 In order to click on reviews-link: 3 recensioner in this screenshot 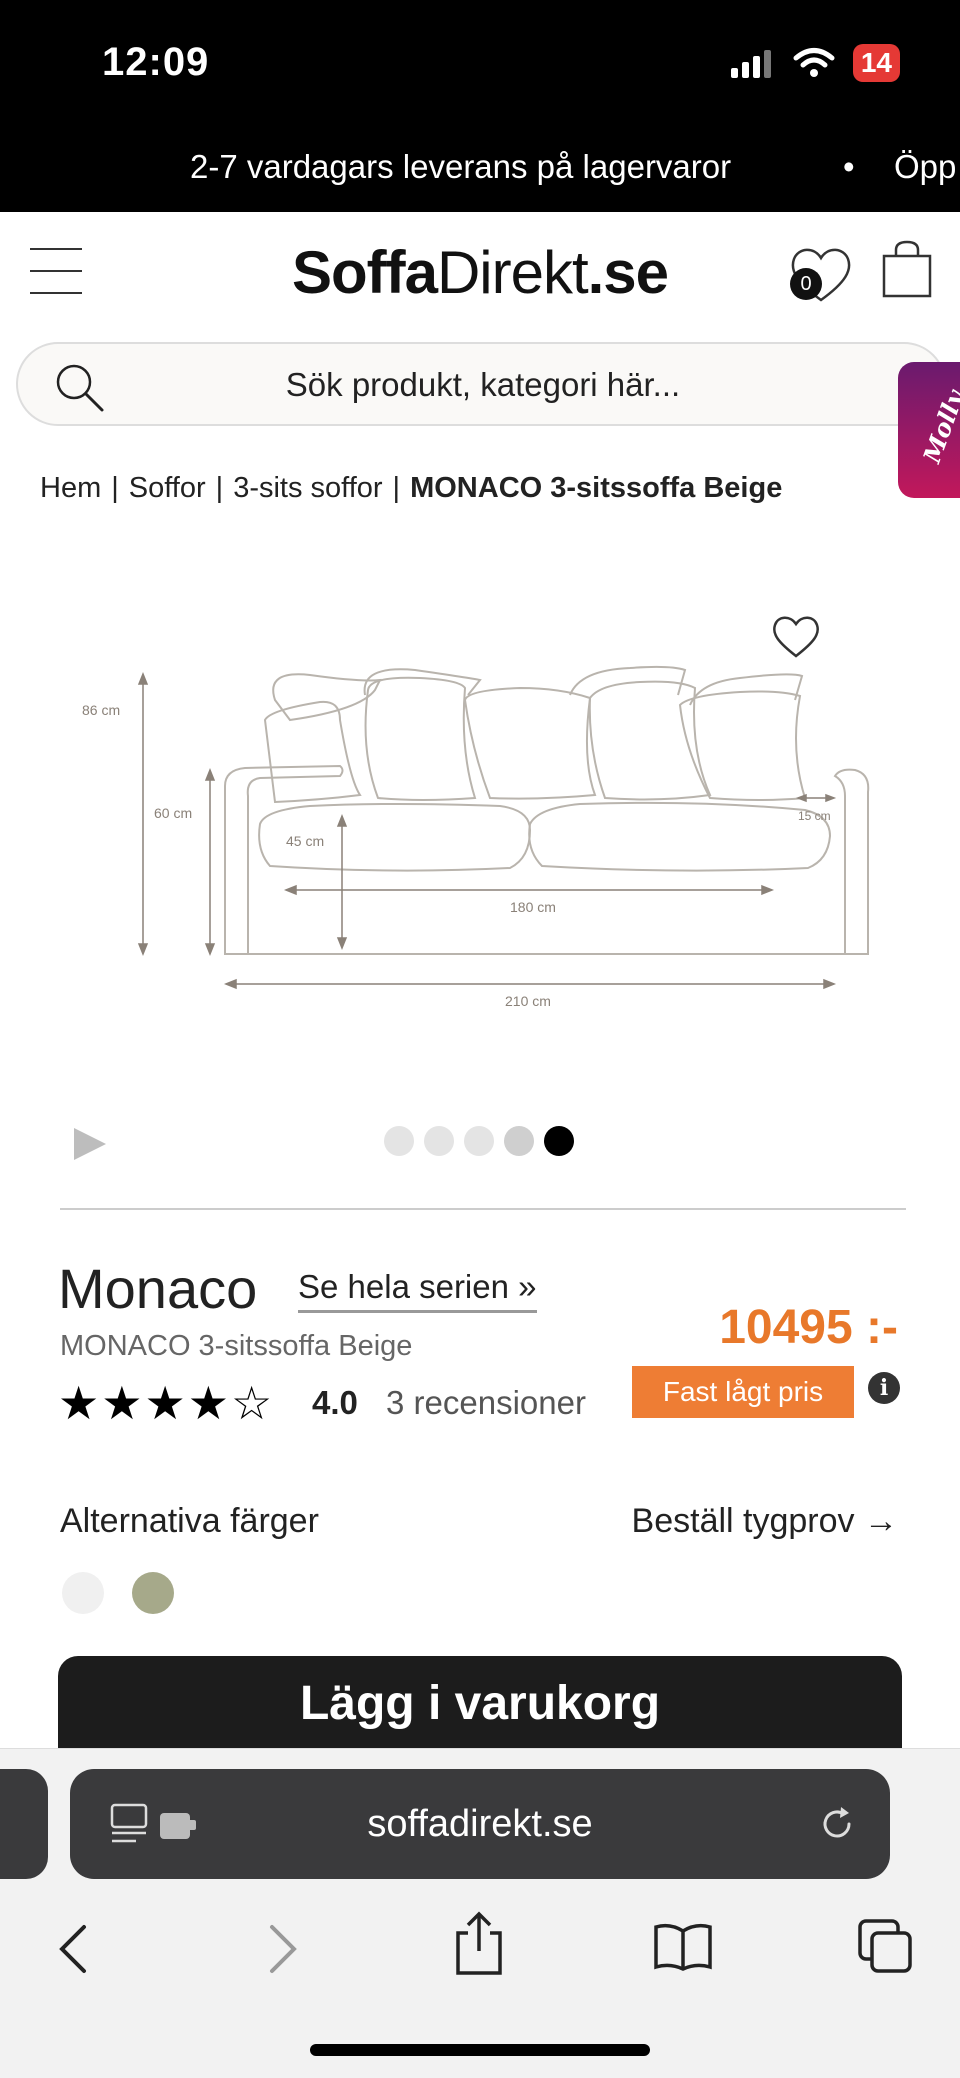, I will do `click(486, 1403)`.